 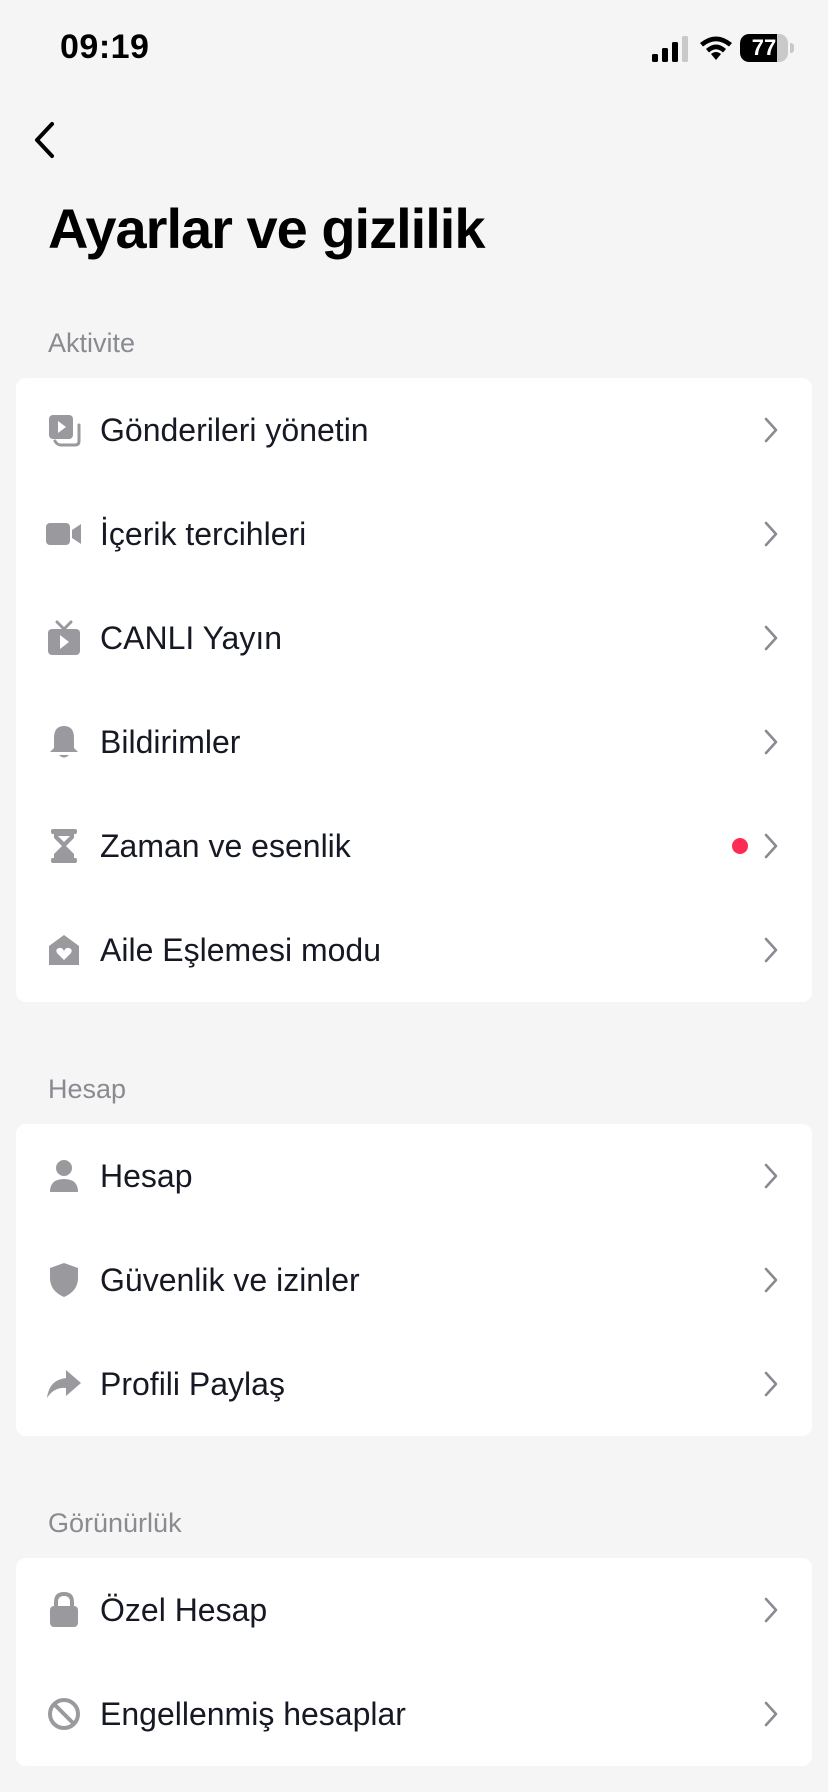 I want to click on settings-row-manage-posts: Gönderileri yönetin, so click(x=414, y=430).